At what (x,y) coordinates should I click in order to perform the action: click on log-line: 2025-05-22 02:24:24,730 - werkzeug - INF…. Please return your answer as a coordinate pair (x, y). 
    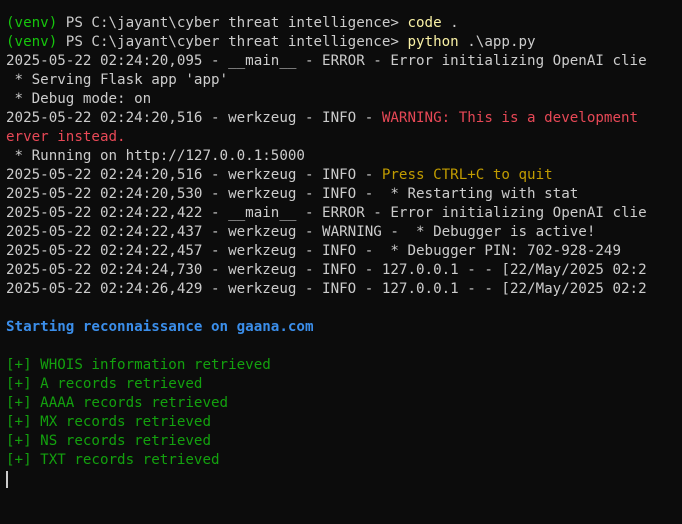
    Looking at the image, I should click on (326, 270).